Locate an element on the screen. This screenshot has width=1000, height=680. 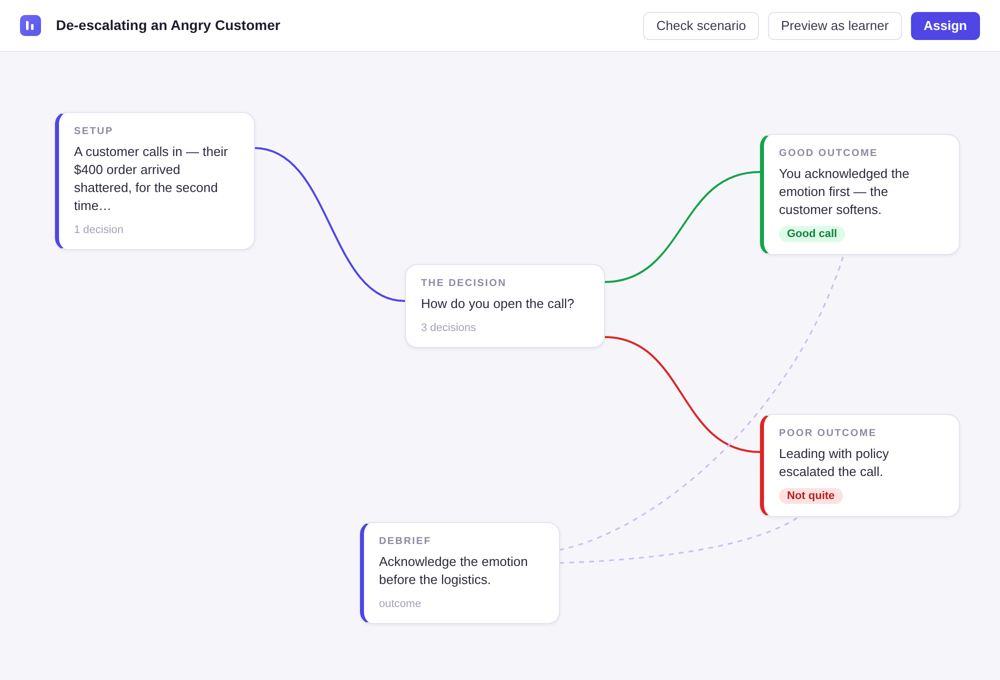
assign-button: Assign is located at coordinates (945, 26).